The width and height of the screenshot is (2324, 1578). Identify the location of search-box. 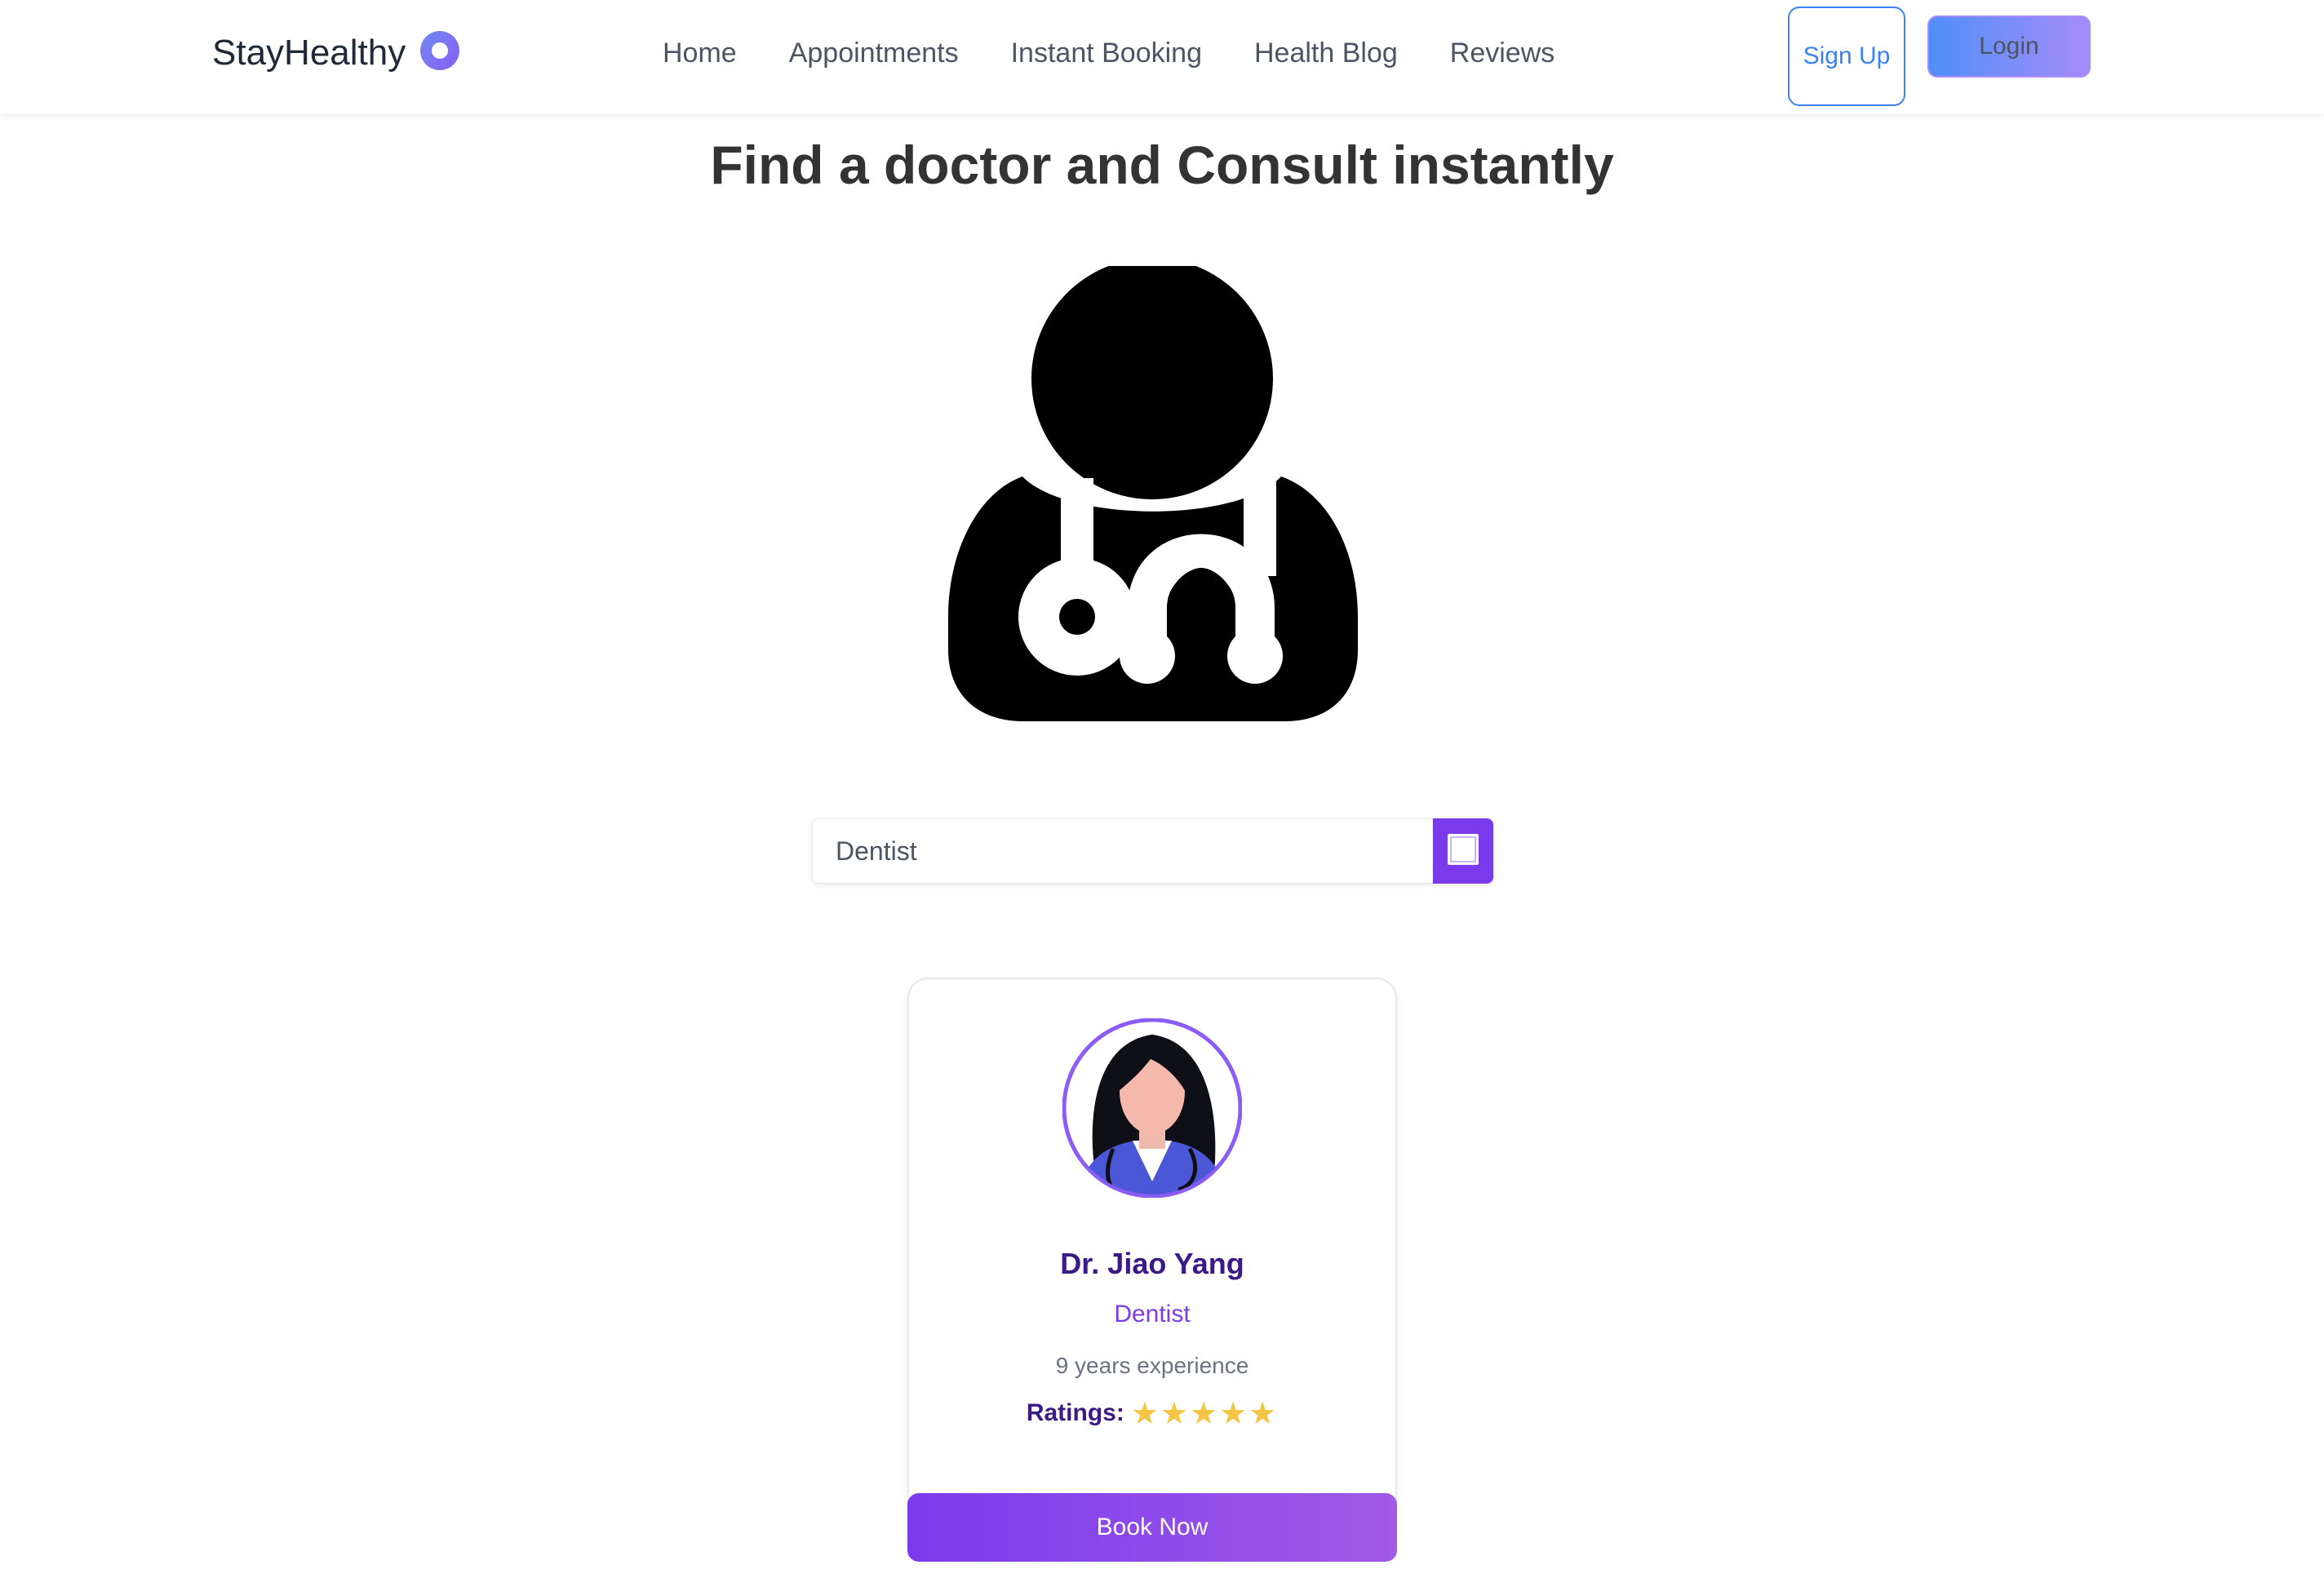
(1153, 851).